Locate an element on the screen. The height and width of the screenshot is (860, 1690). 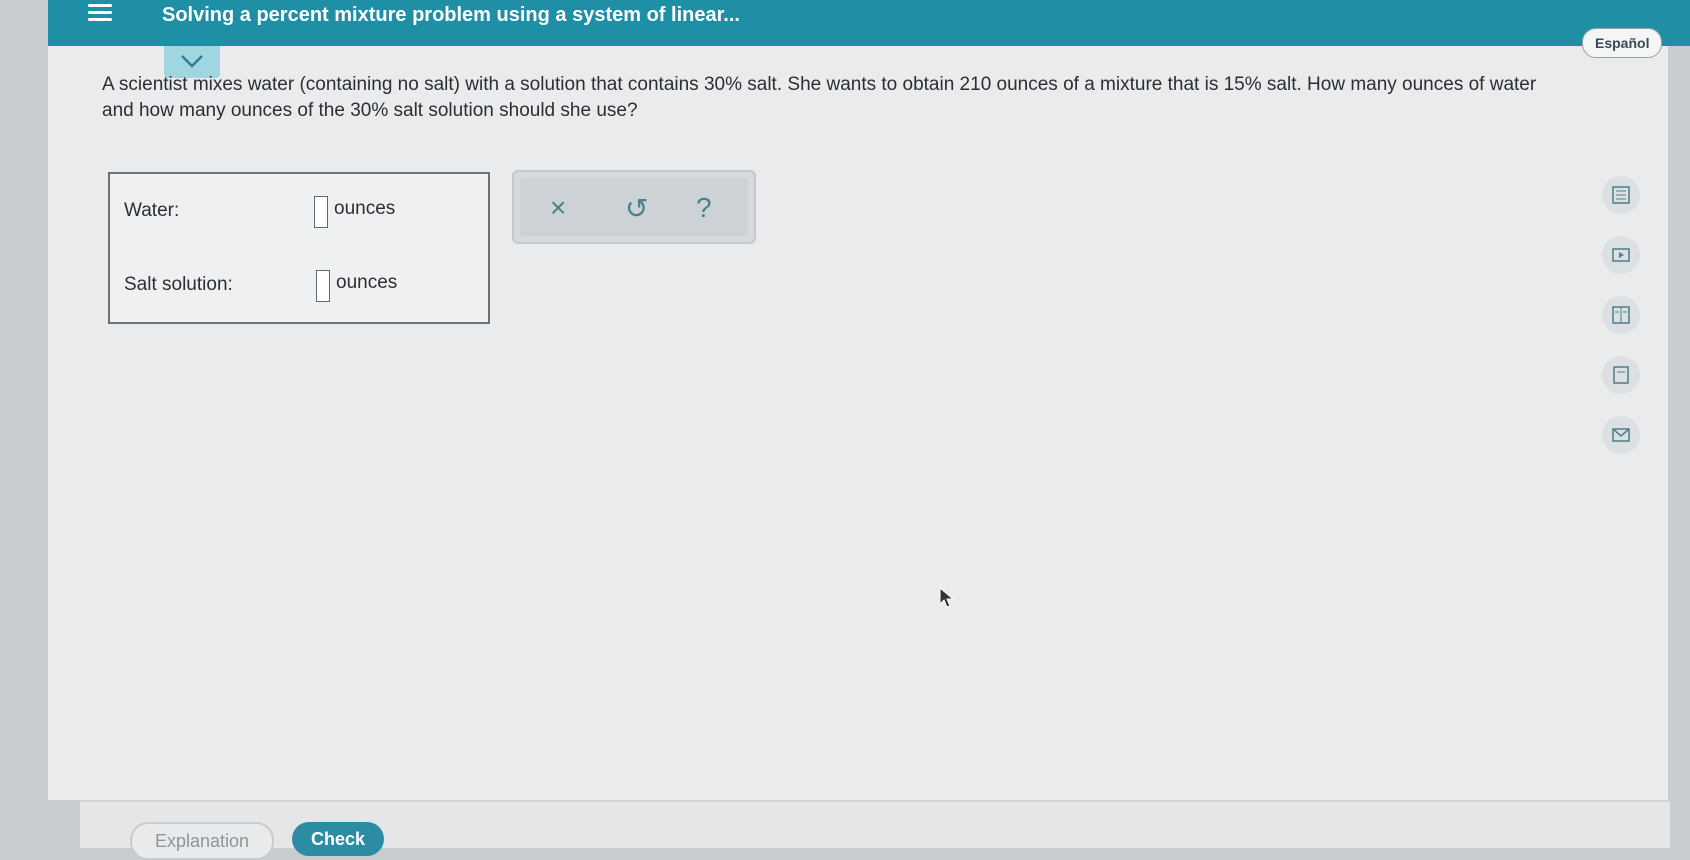
answer-box: Water: ounces Salt solution: ounces is located at coordinates (299, 248).